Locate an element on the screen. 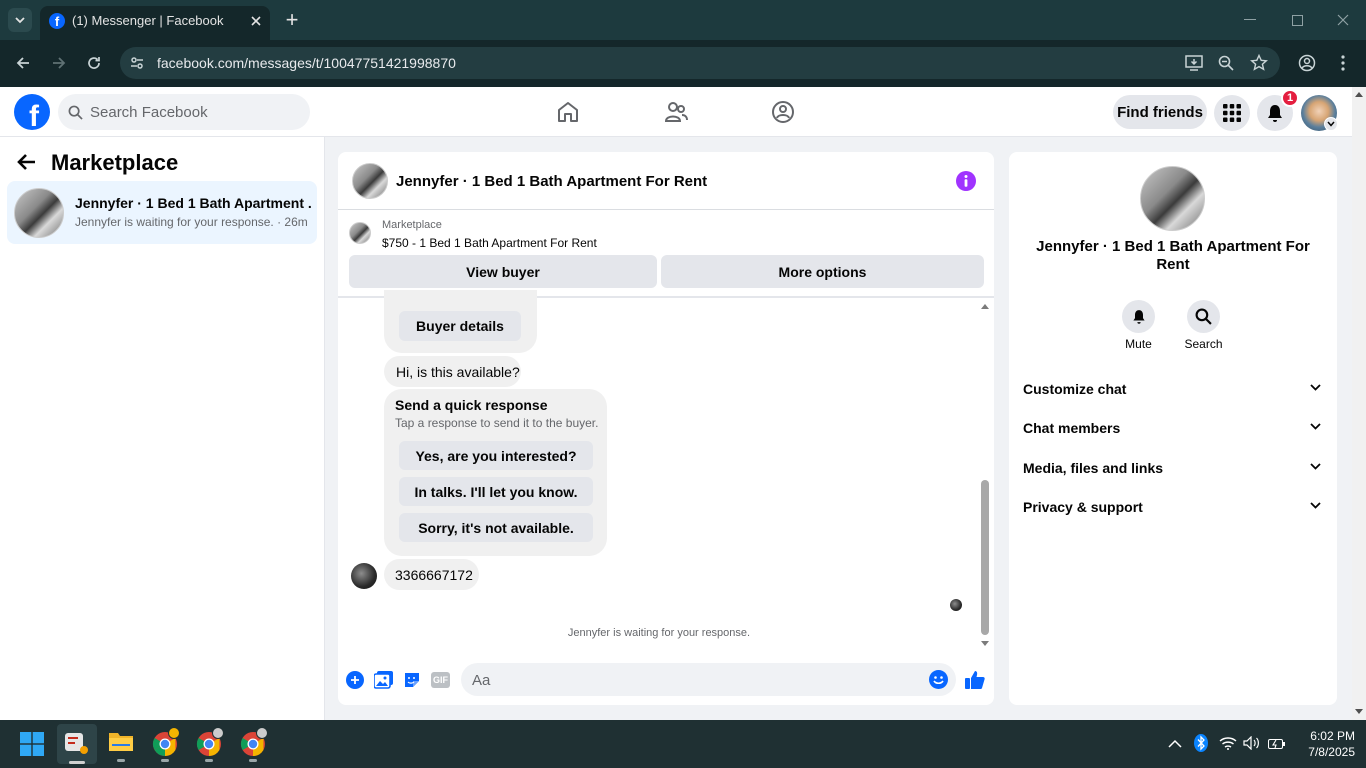 This screenshot has width=1366, height=768. browser-menu-button is located at coordinates (1343, 63).